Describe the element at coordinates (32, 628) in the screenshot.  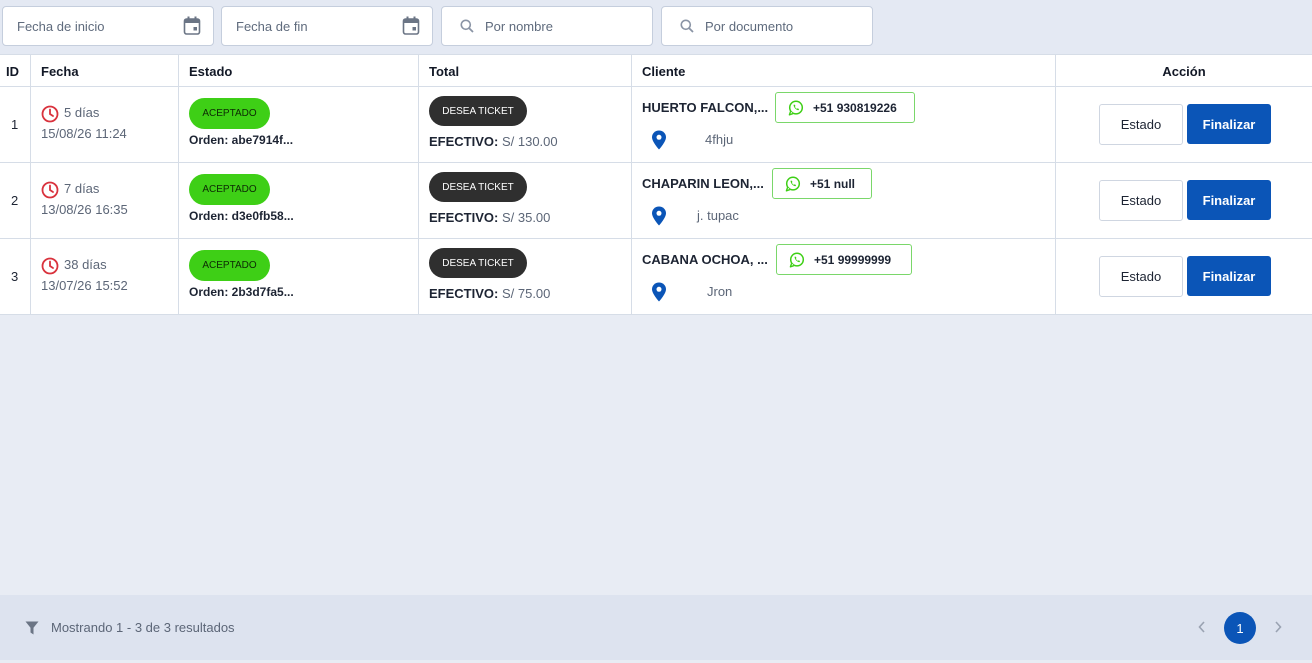
I see `filter-icon` at that location.